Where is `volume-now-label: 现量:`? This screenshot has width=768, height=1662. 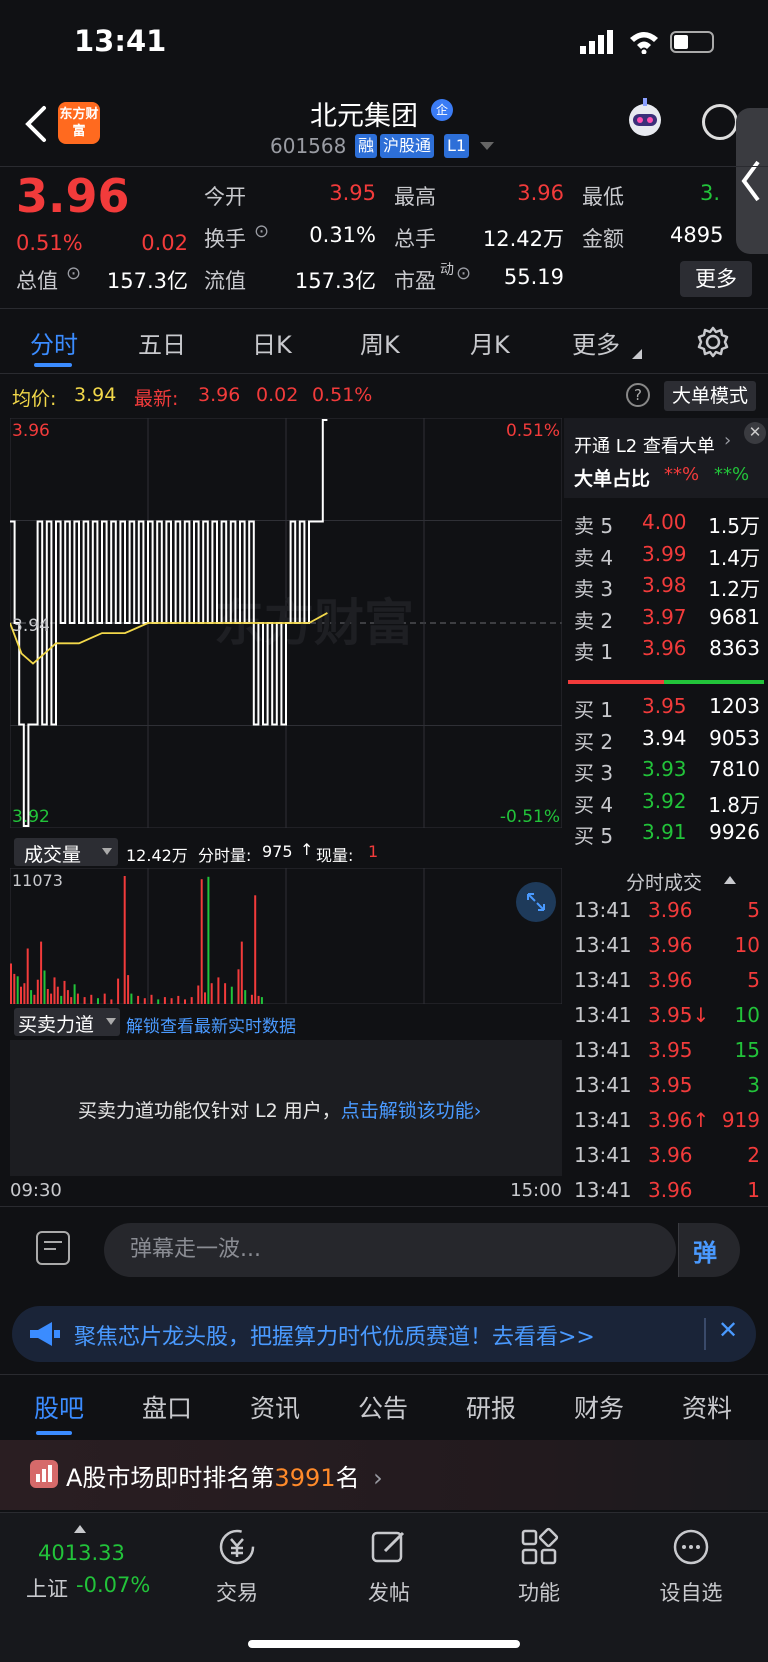 volume-now-label: 现量: is located at coordinates (335, 855).